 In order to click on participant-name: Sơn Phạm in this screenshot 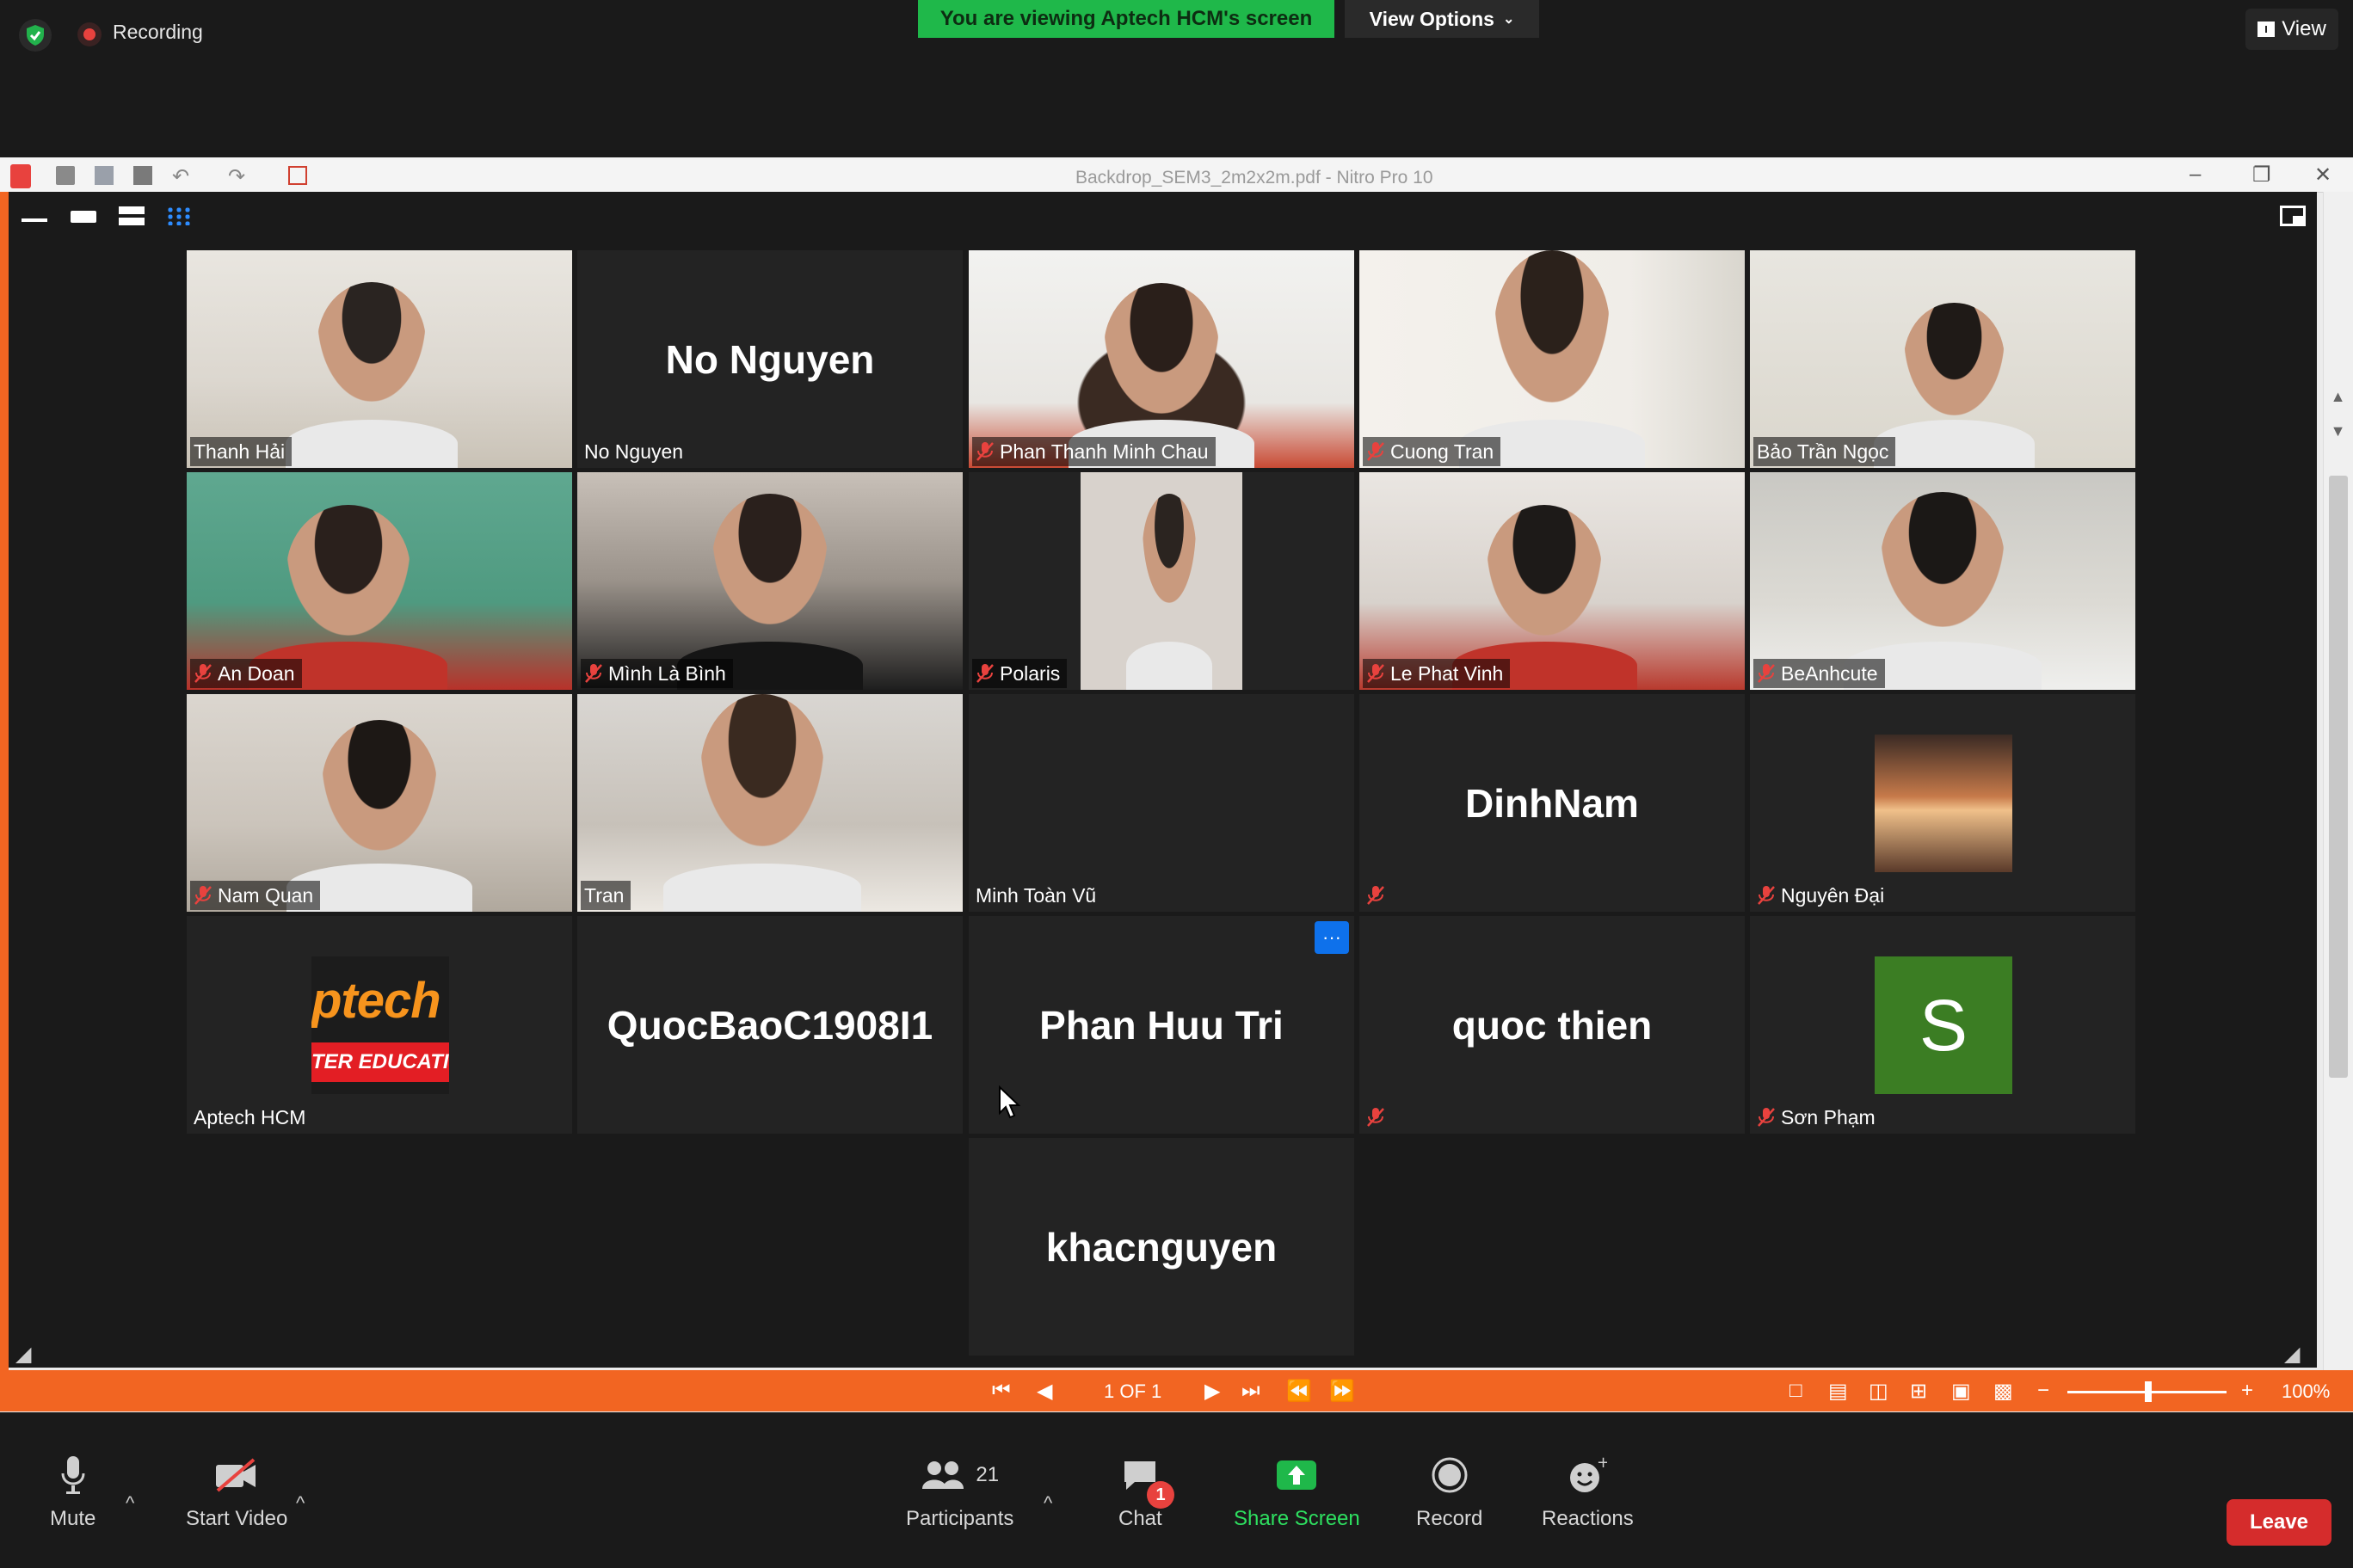, I will do `click(1829, 1116)`.